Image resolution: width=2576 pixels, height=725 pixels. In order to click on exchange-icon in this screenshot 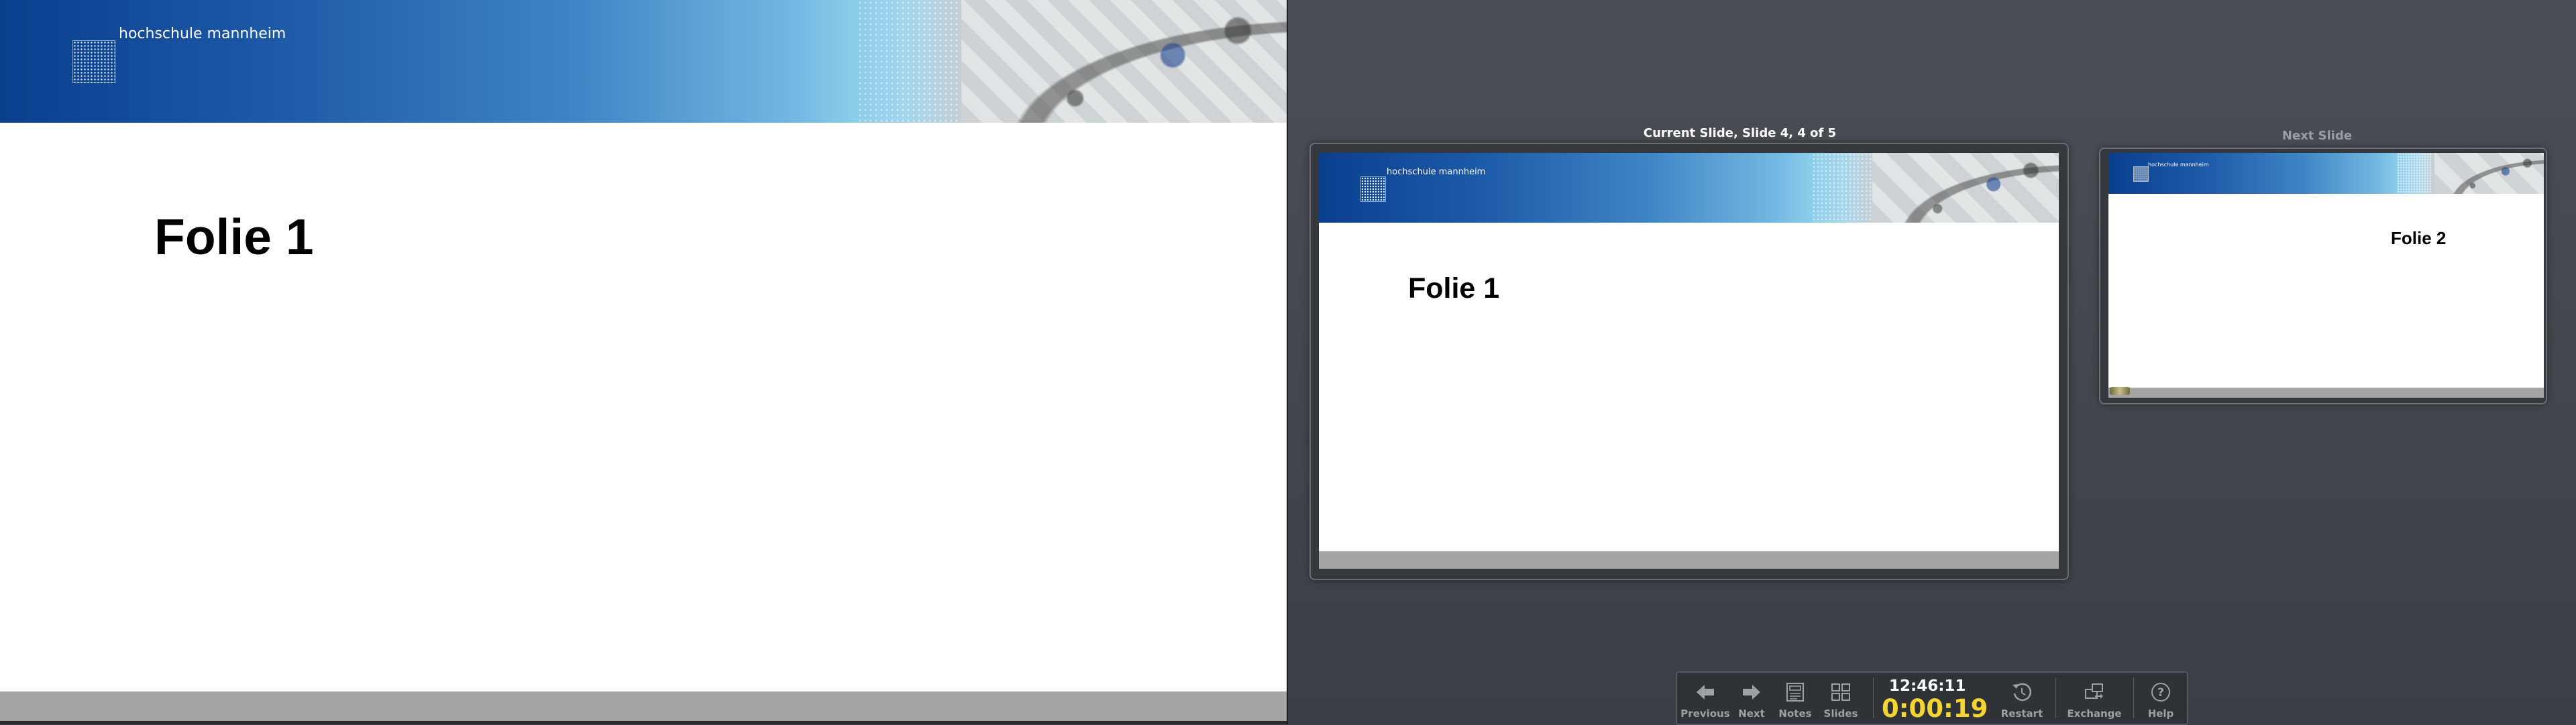, I will do `click(2094, 691)`.